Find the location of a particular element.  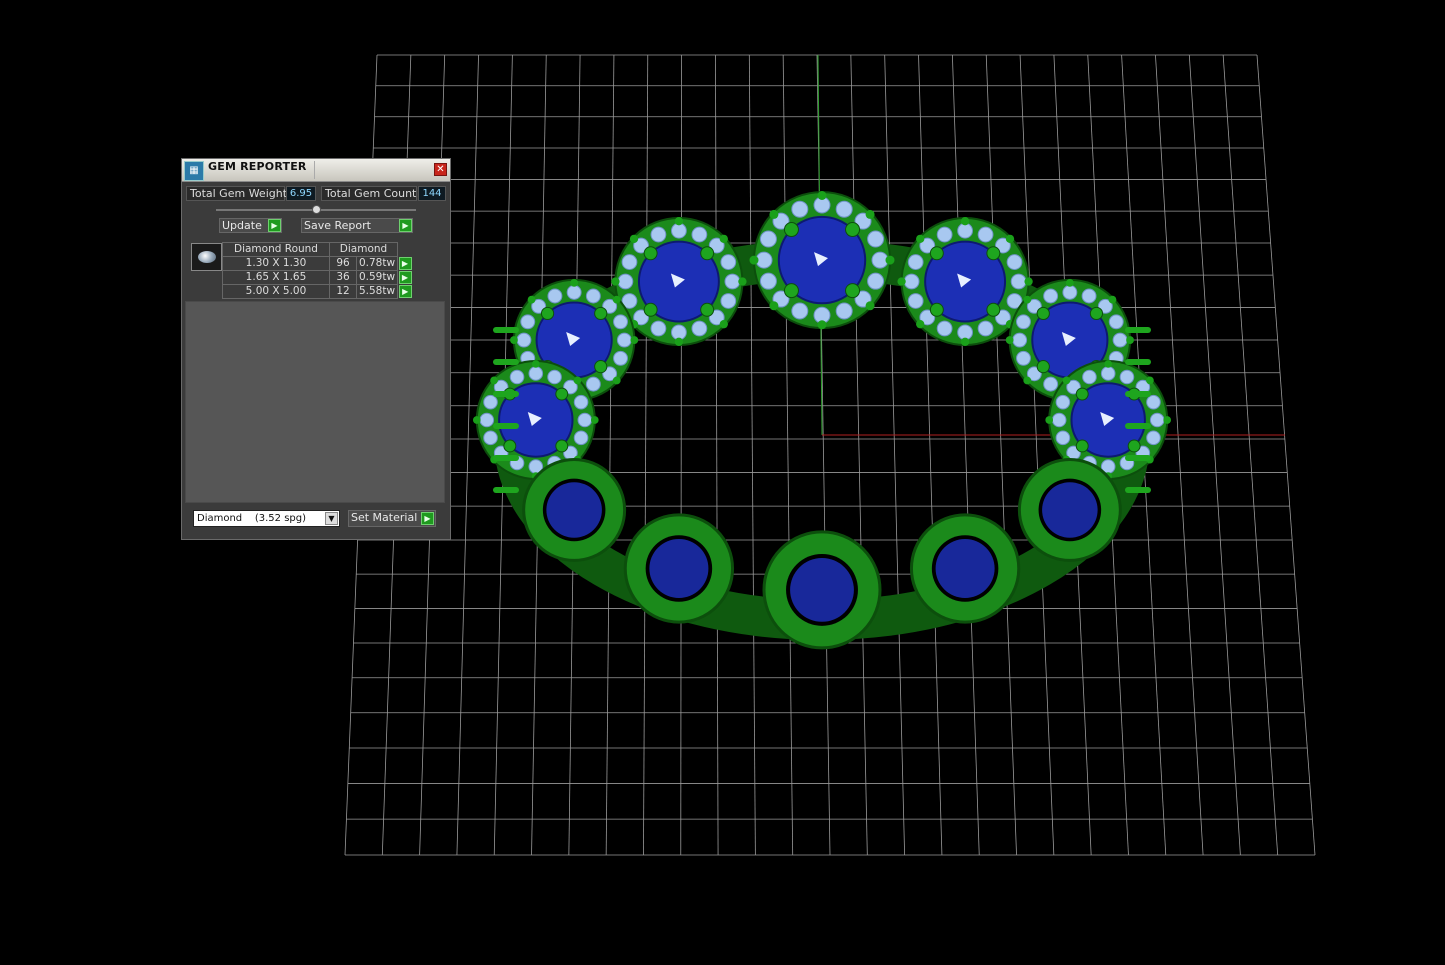

table-row: 5.00 X 5.00 12 5.58tw ▶ is located at coordinates (317, 291).